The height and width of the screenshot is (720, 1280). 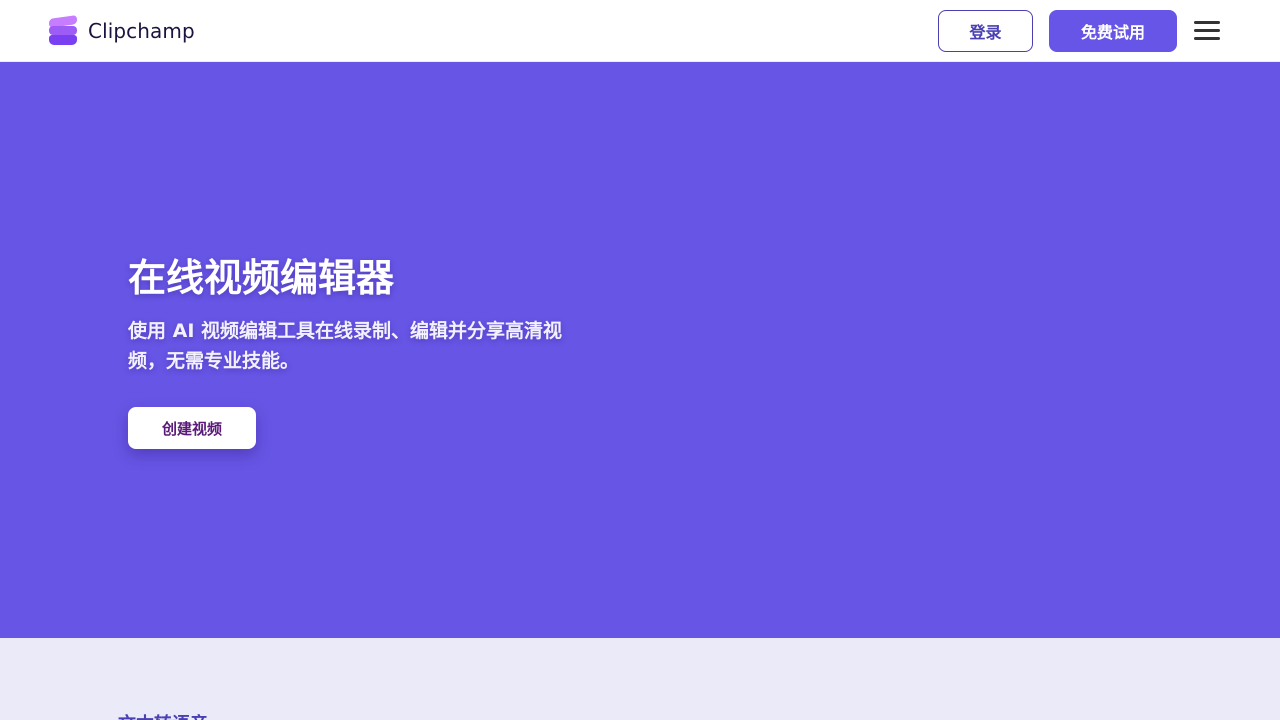 What do you see at coordinates (63, 30) in the screenshot?
I see `clipchamp-logo-icon` at bounding box center [63, 30].